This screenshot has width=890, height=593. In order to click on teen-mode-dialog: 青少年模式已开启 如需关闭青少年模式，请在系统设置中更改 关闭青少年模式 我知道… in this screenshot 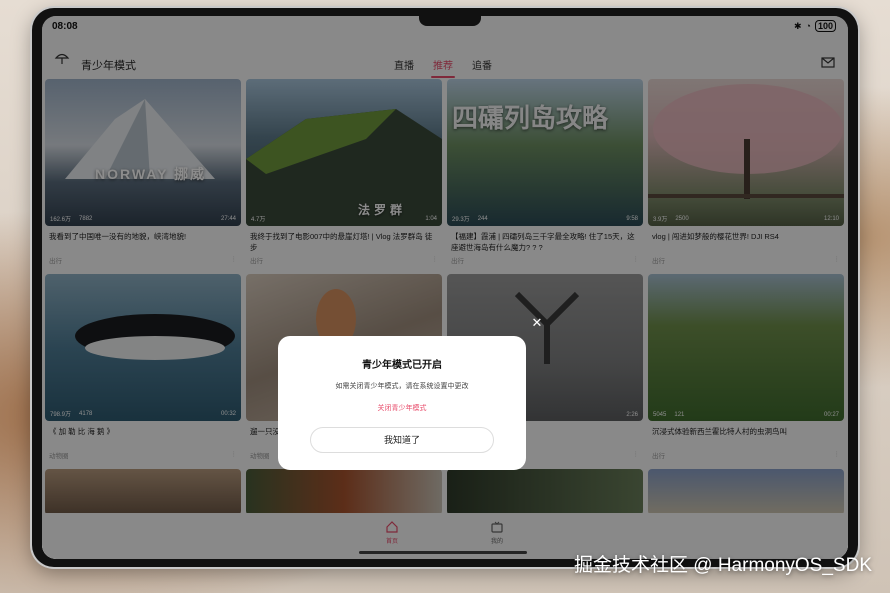, I will do `click(402, 403)`.